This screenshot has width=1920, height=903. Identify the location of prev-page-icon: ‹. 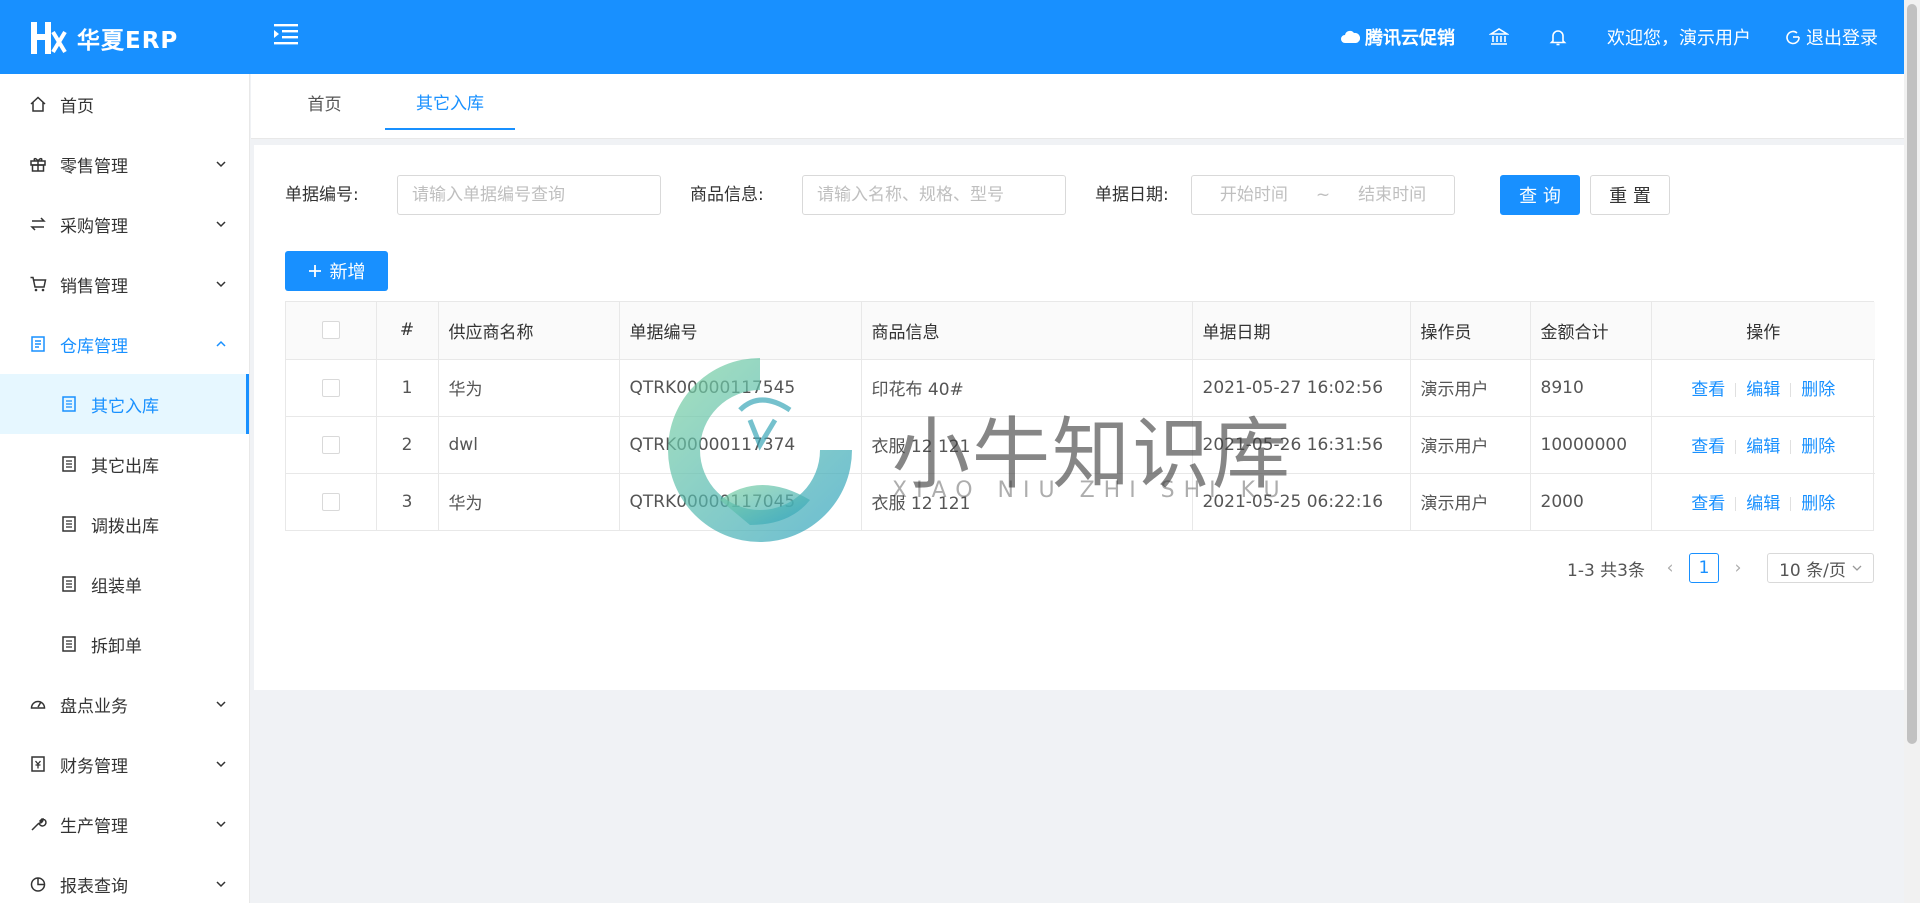
(1670, 568).